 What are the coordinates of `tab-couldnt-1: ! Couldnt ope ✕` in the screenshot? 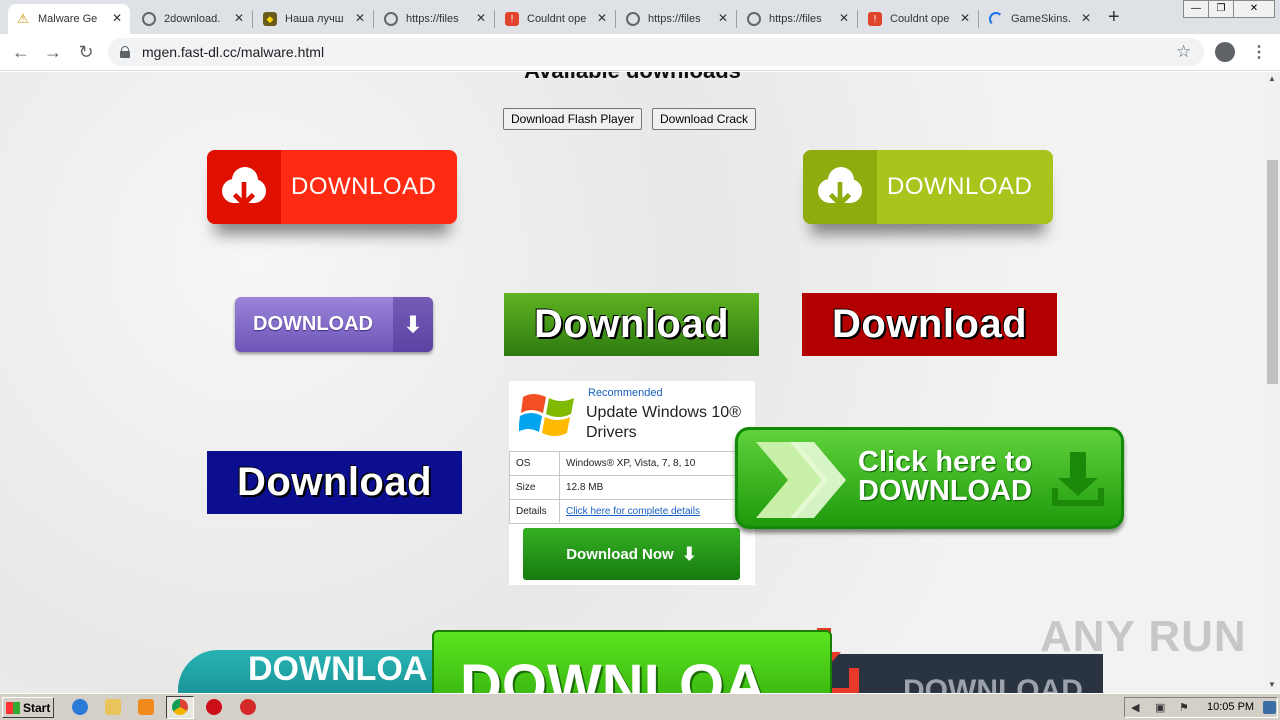 It's located at (556, 19).